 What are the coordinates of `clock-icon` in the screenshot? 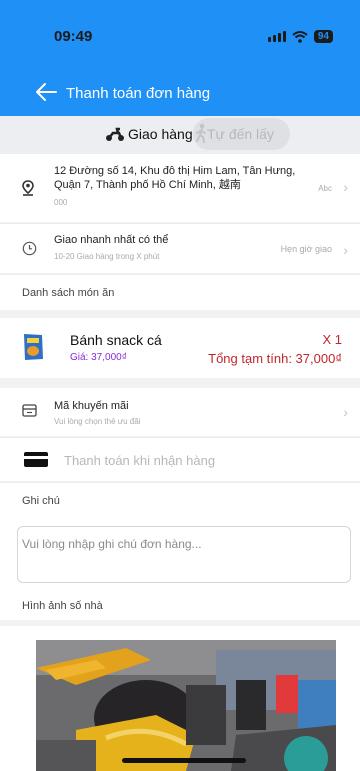 It's located at (29, 248).